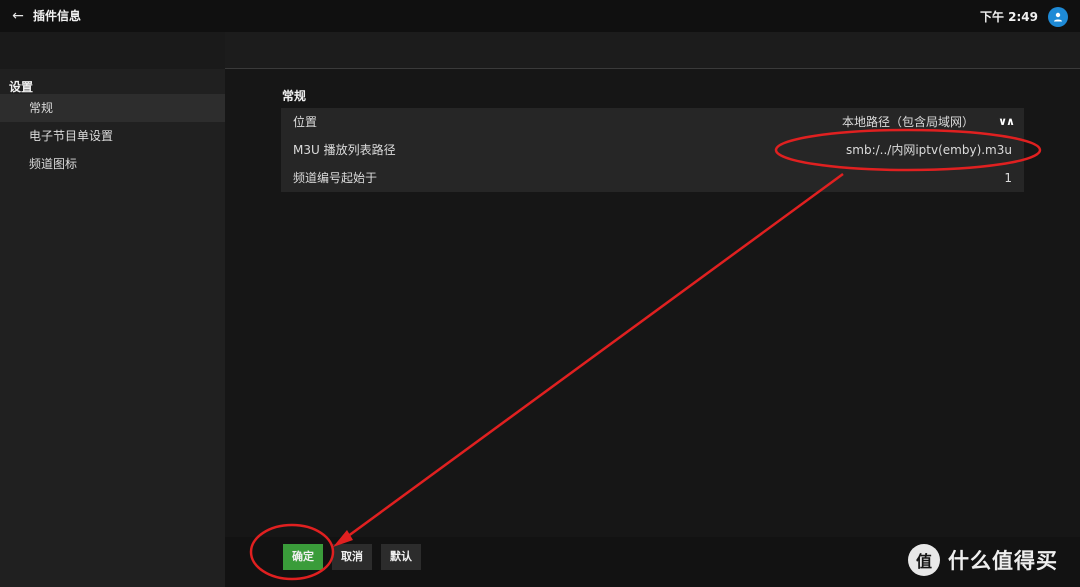 This screenshot has width=1080, height=587. I want to click on section-title: 常规, so click(294, 96).